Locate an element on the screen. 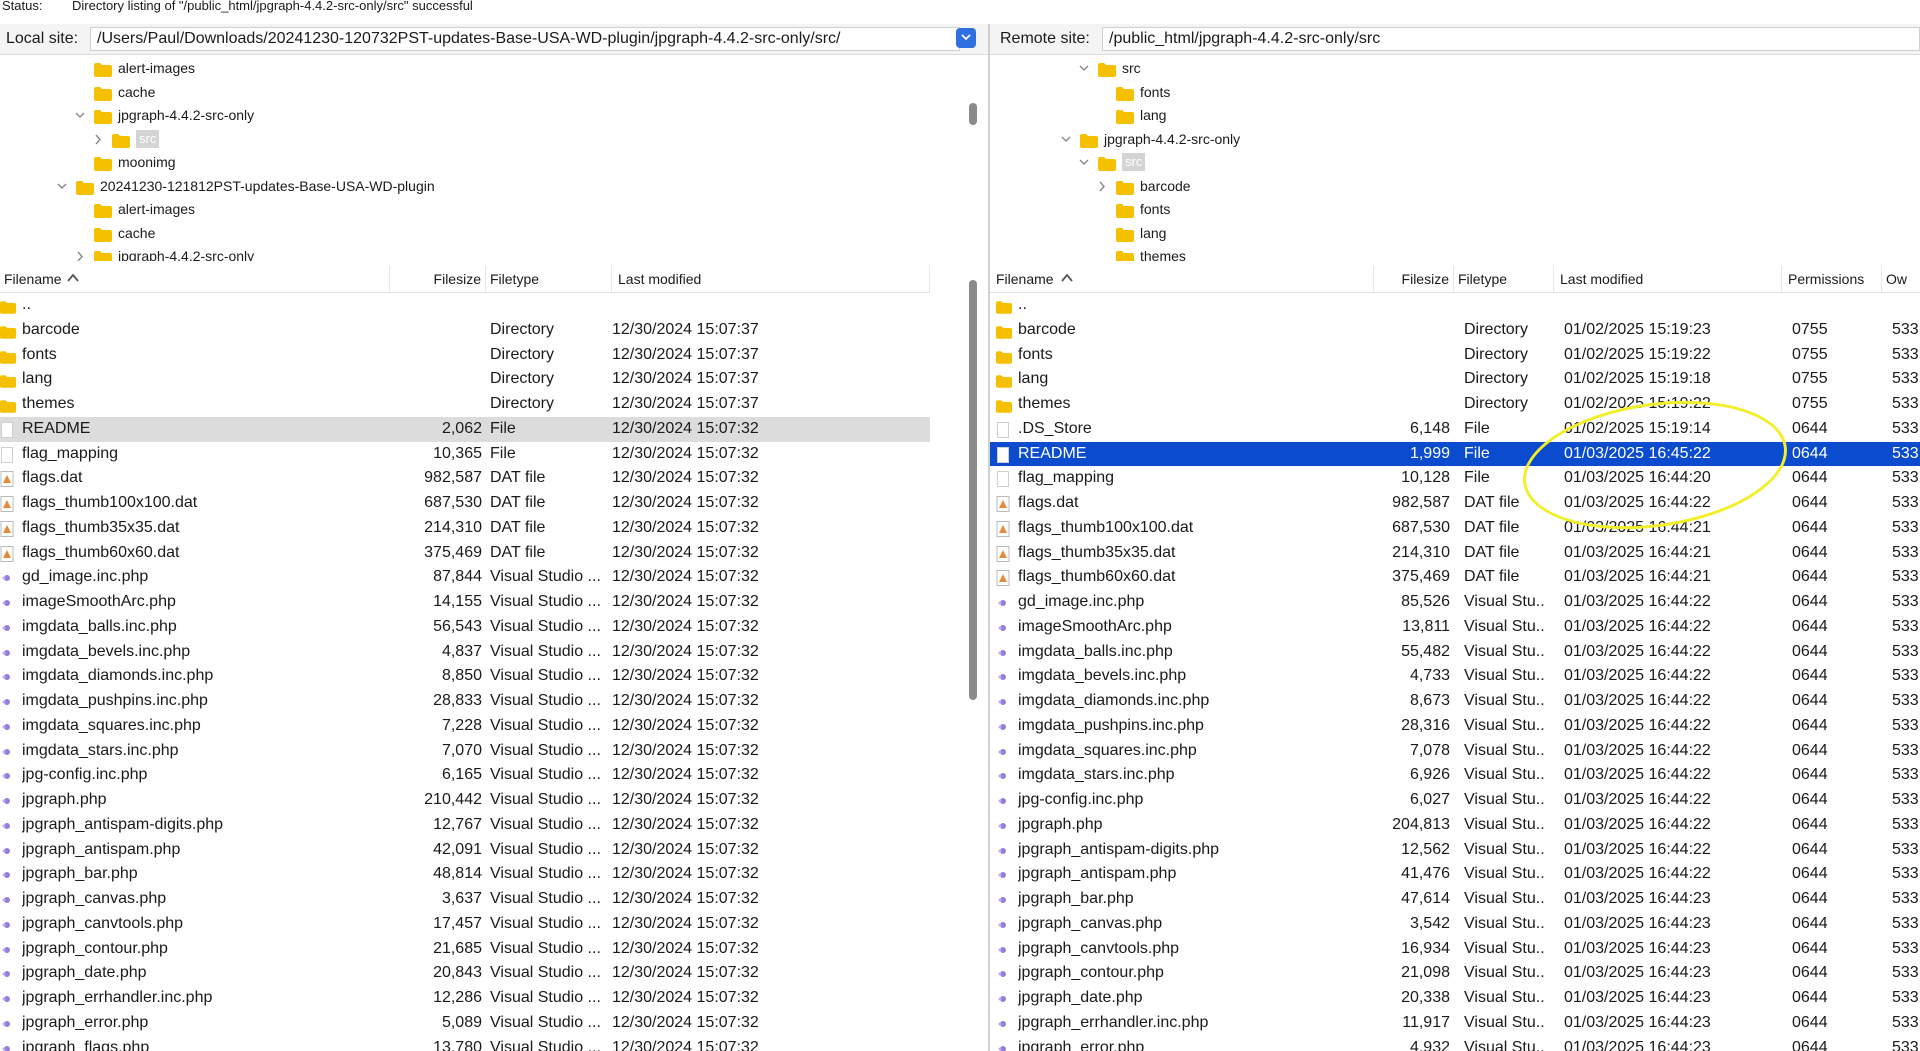  file-row: themes Directory 12/30/2024 15:07:37 is located at coordinates (465, 404).